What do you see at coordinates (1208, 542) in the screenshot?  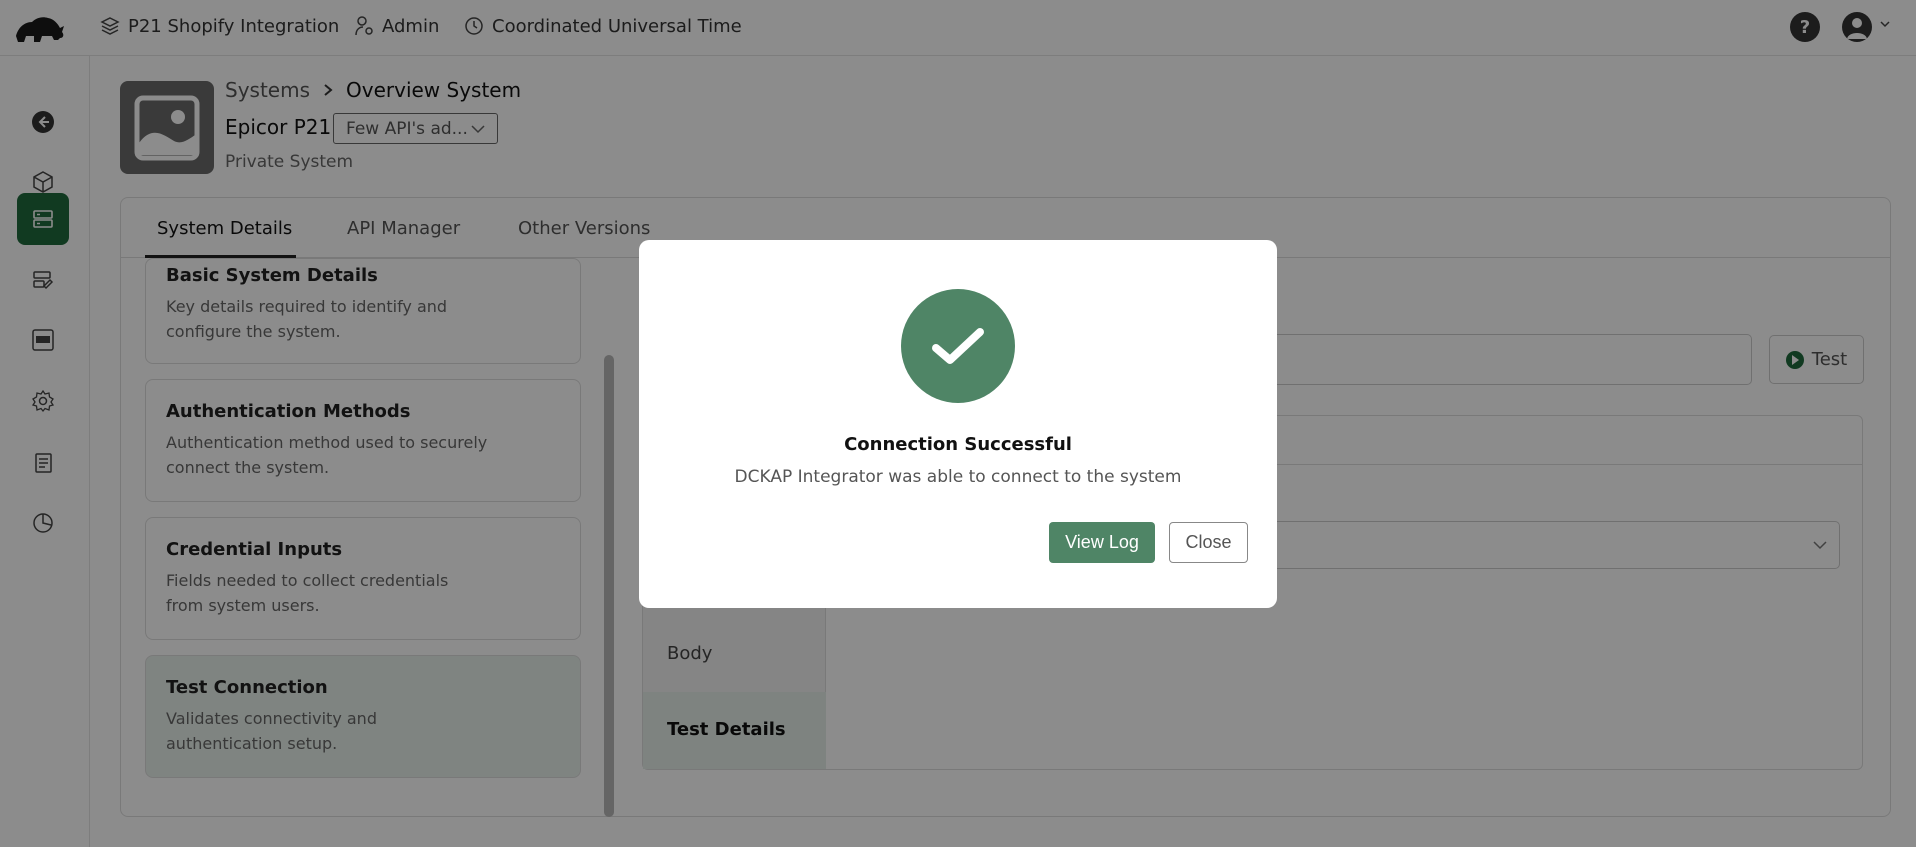 I see `close-button: Close` at bounding box center [1208, 542].